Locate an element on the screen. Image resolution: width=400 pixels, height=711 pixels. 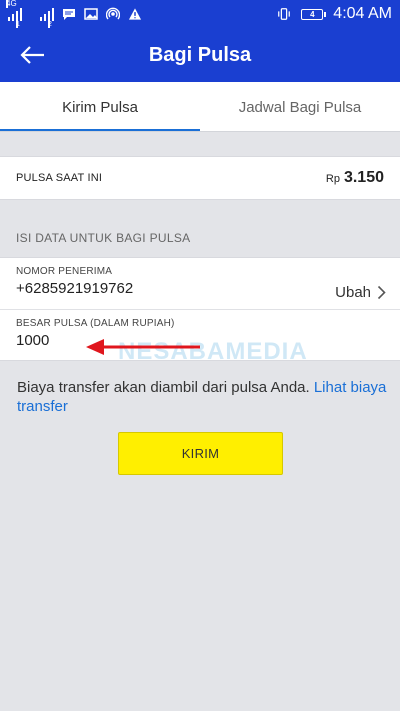
amount-label: BESAR PULSA (DALAM RUPIAH) is located at coordinates (95, 323).